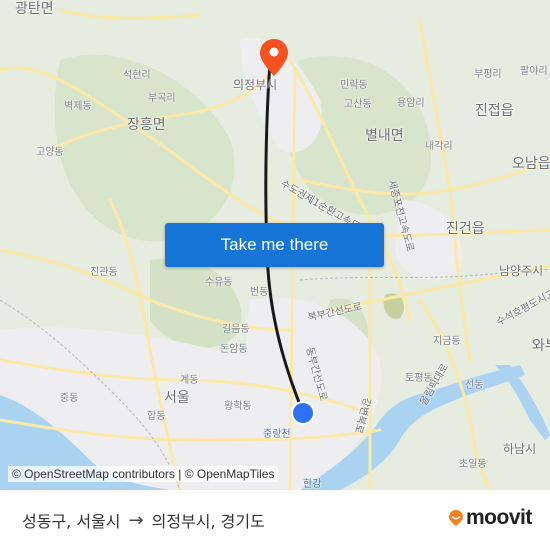  What do you see at coordinates (259, 292) in the screenshot?
I see `place-label: 번동` at bounding box center [259, 292].